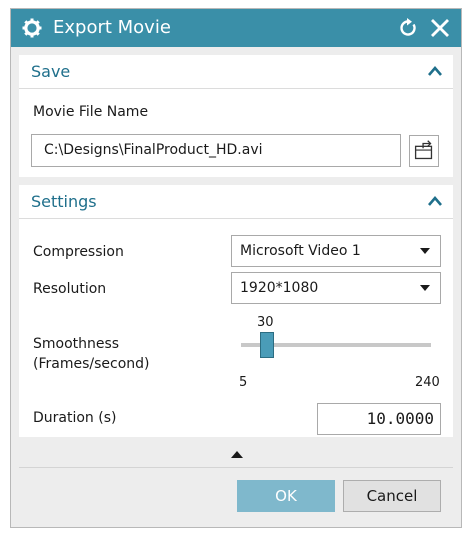  I want to click on resolution-label: Resolution, so click(70, 289).